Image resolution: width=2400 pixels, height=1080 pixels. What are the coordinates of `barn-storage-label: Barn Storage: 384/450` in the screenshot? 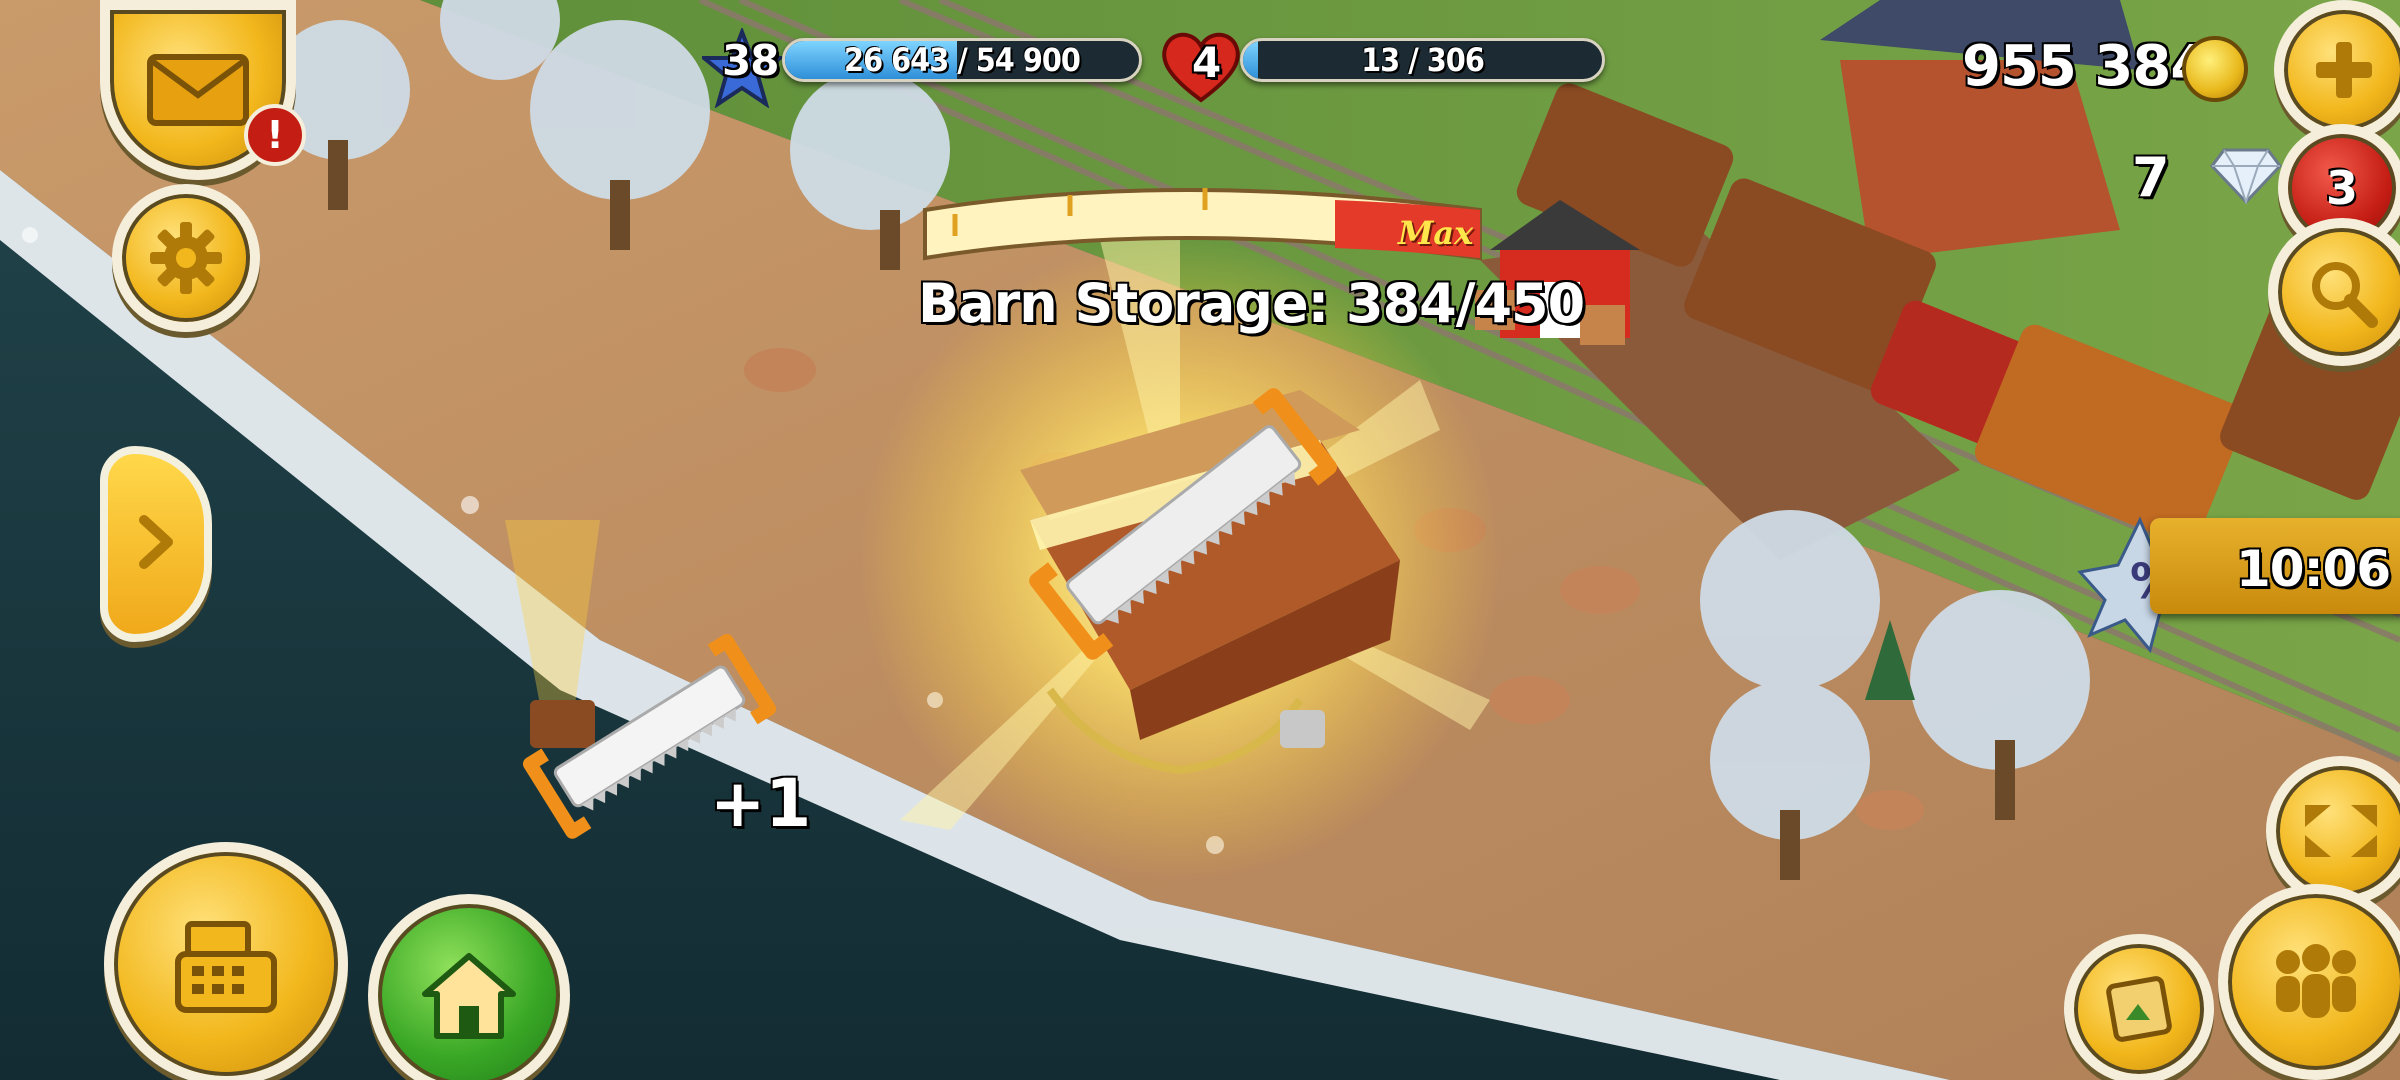 It's located at (1251, 303).